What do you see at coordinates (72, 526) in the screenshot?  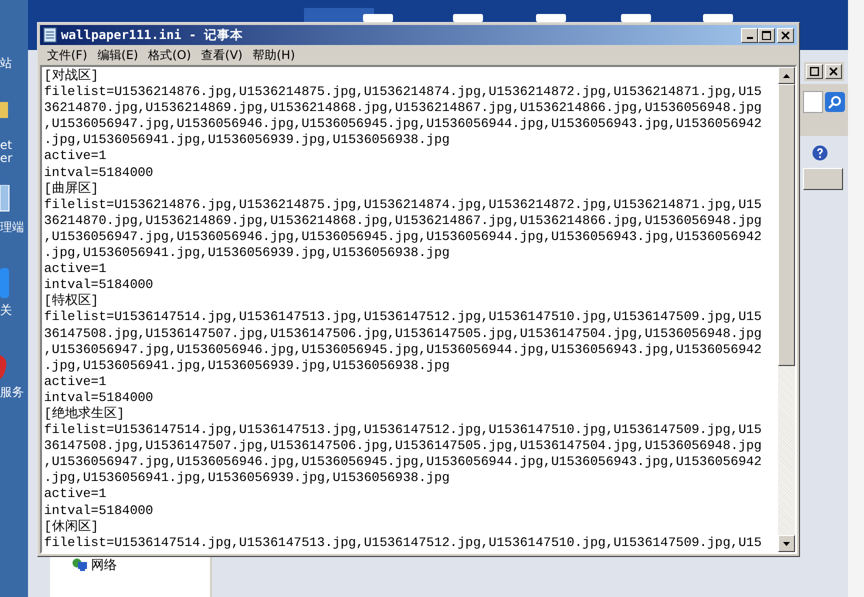 I see `text-line: [休闲区]` at bounding box center [72, 526].